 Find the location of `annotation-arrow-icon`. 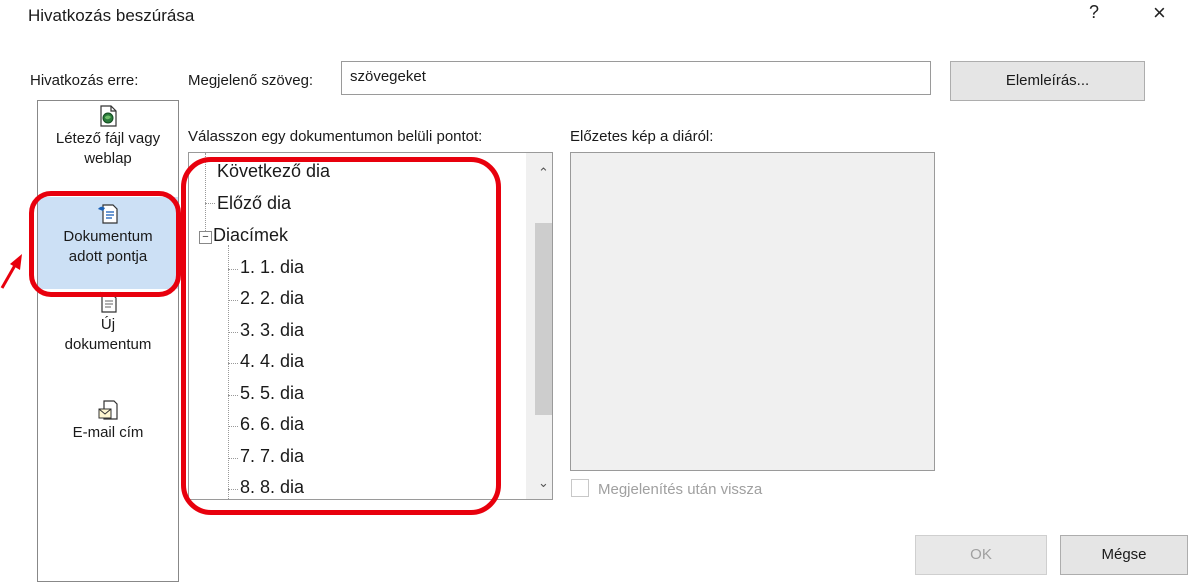

annotation-arrow-icon is located at coordinates (11, 271).